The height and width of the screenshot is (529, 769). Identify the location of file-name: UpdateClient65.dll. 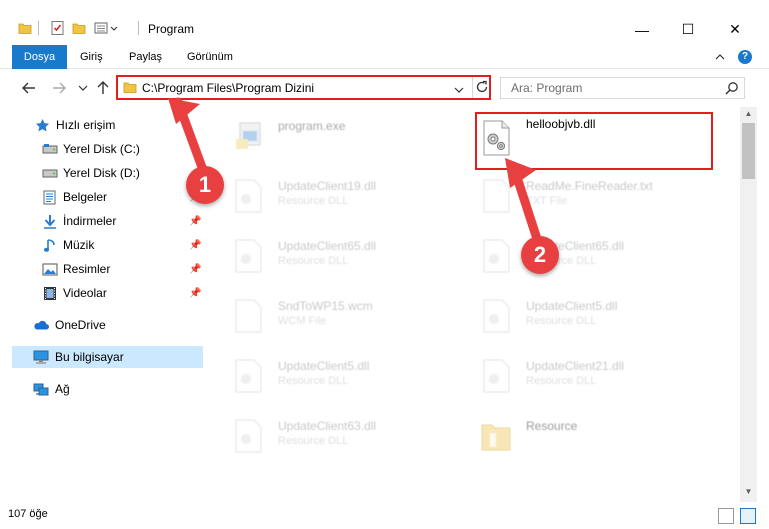
(327, 246).